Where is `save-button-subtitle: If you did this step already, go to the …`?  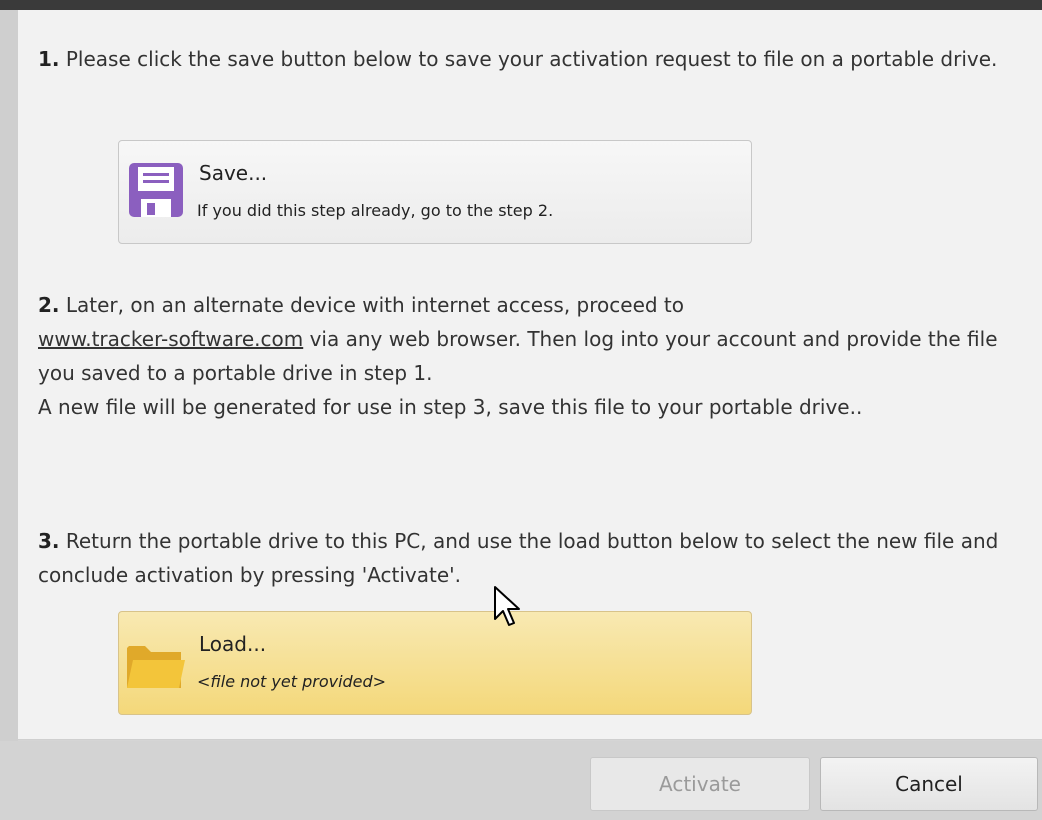 save-button-subtitle: If you did this step already, go to the … is located at coordinates (375, 210).